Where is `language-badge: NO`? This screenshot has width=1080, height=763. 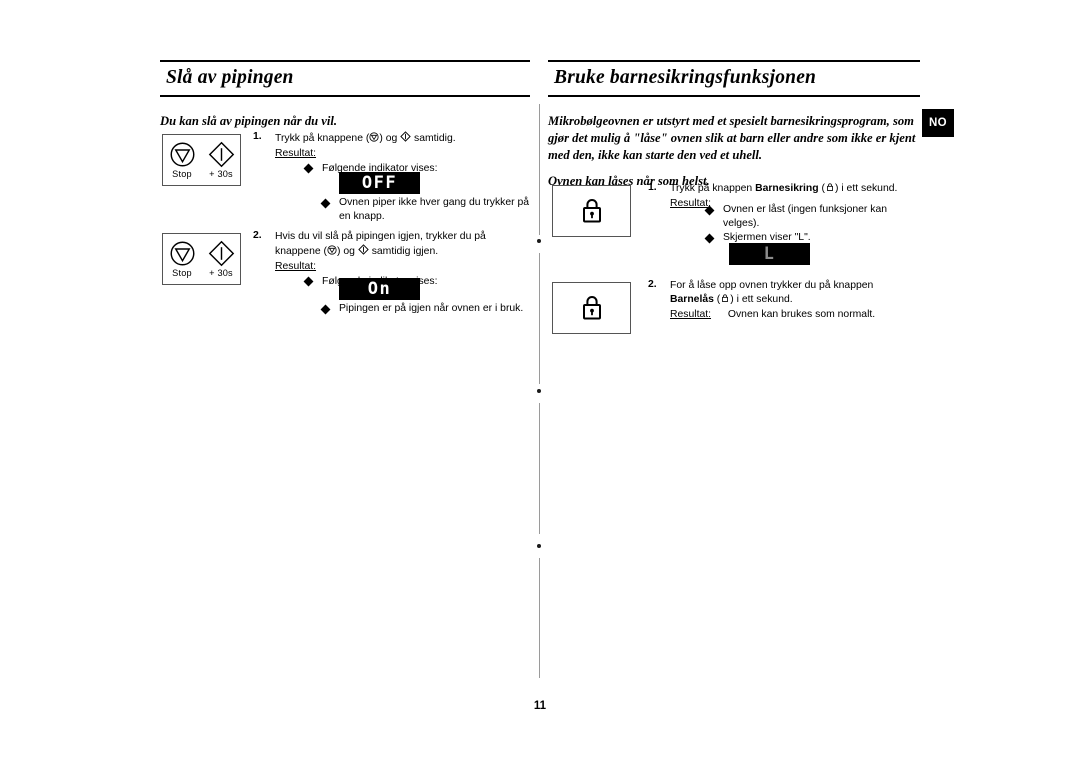
language-badge: NO is located at coordinates (938, 123).